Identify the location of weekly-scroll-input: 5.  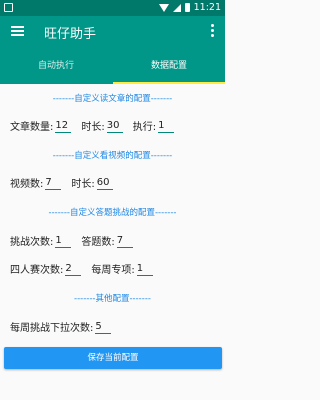
(103, 327).